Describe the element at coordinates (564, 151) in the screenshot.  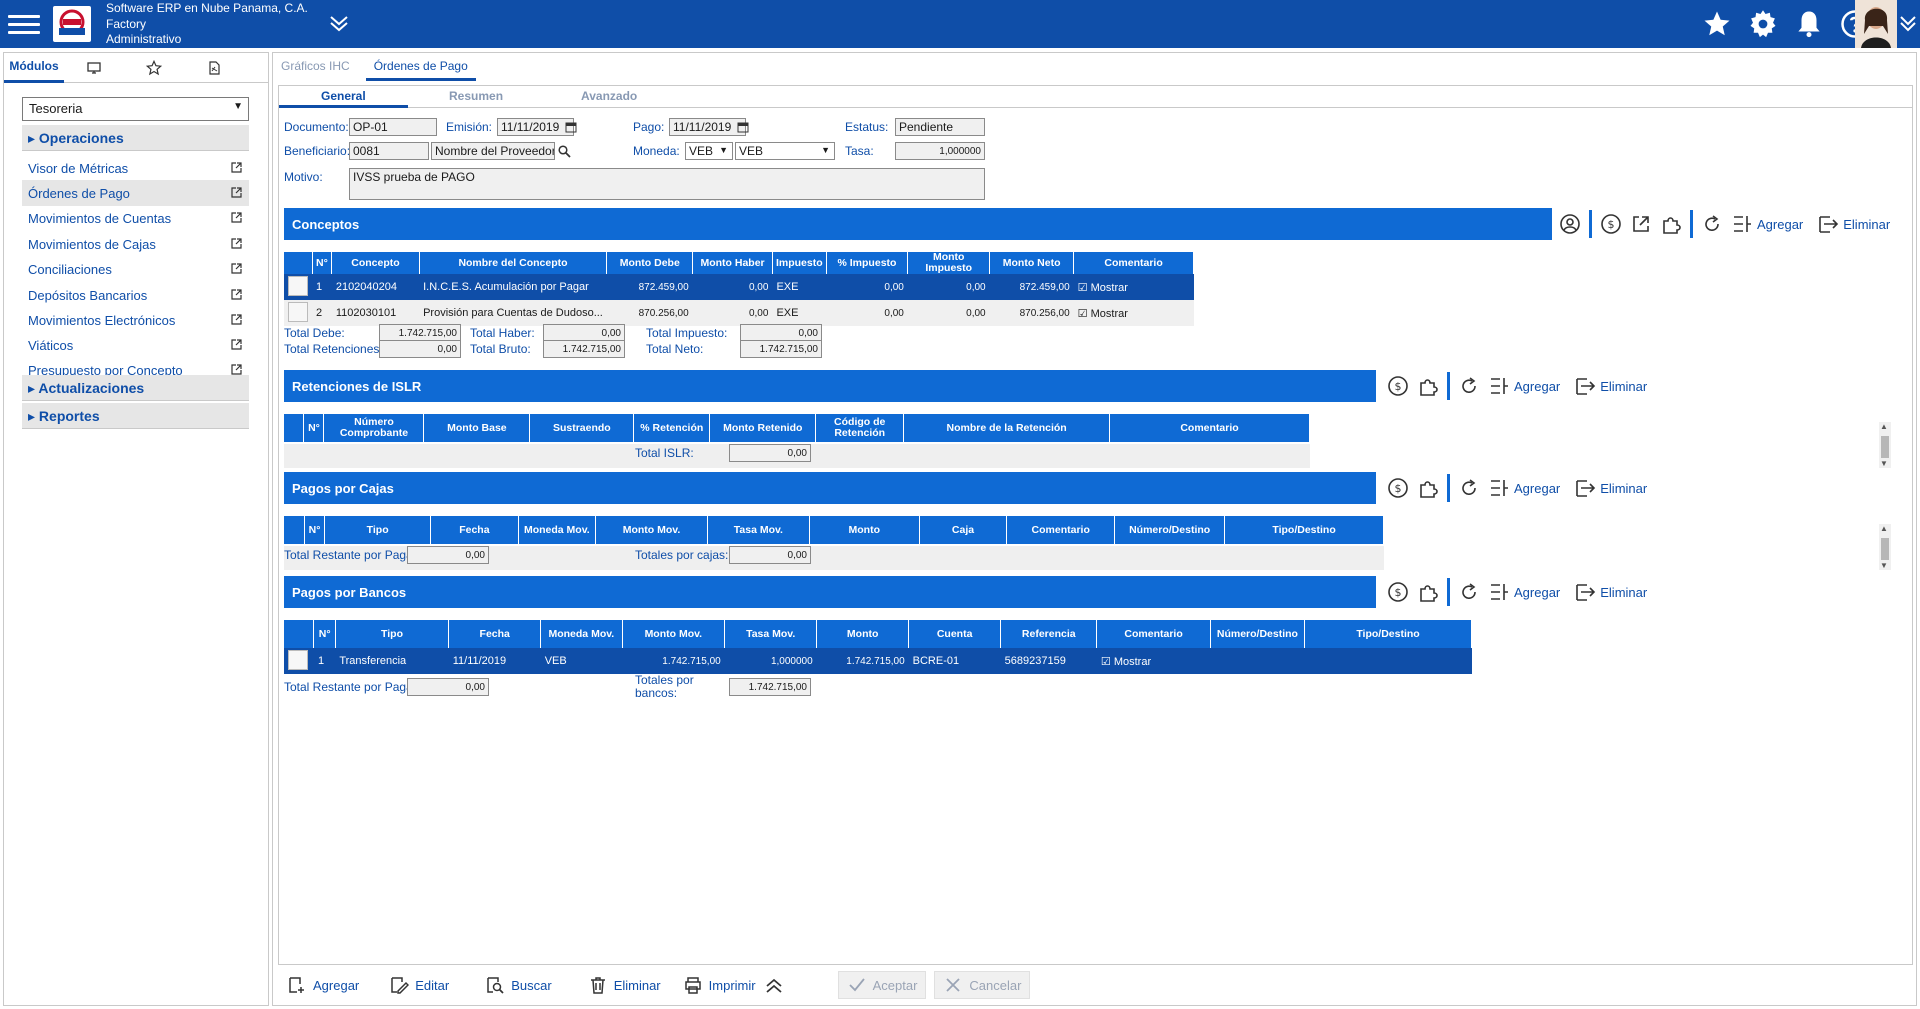
I see `search-icon` at that location.